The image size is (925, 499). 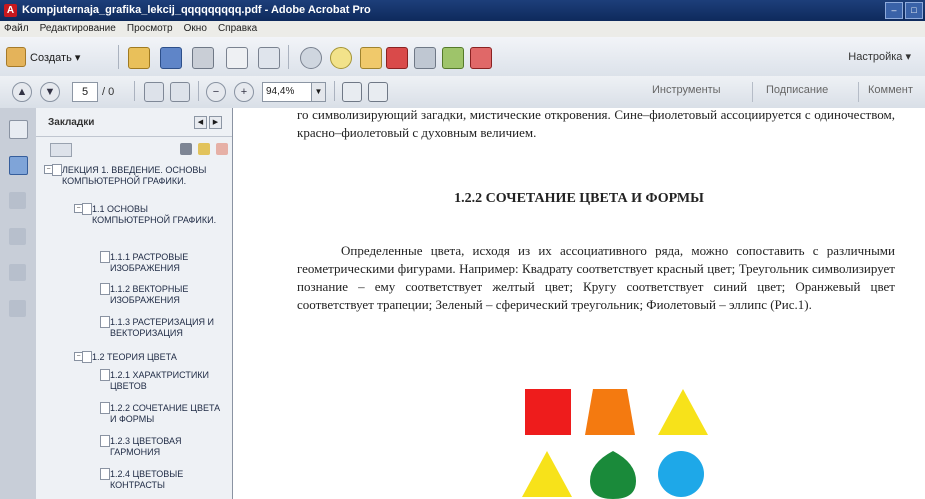 What do you see at coordinates (139, 58) in the screenshot?
I see `open-icon` at bounding box center [139, 58].